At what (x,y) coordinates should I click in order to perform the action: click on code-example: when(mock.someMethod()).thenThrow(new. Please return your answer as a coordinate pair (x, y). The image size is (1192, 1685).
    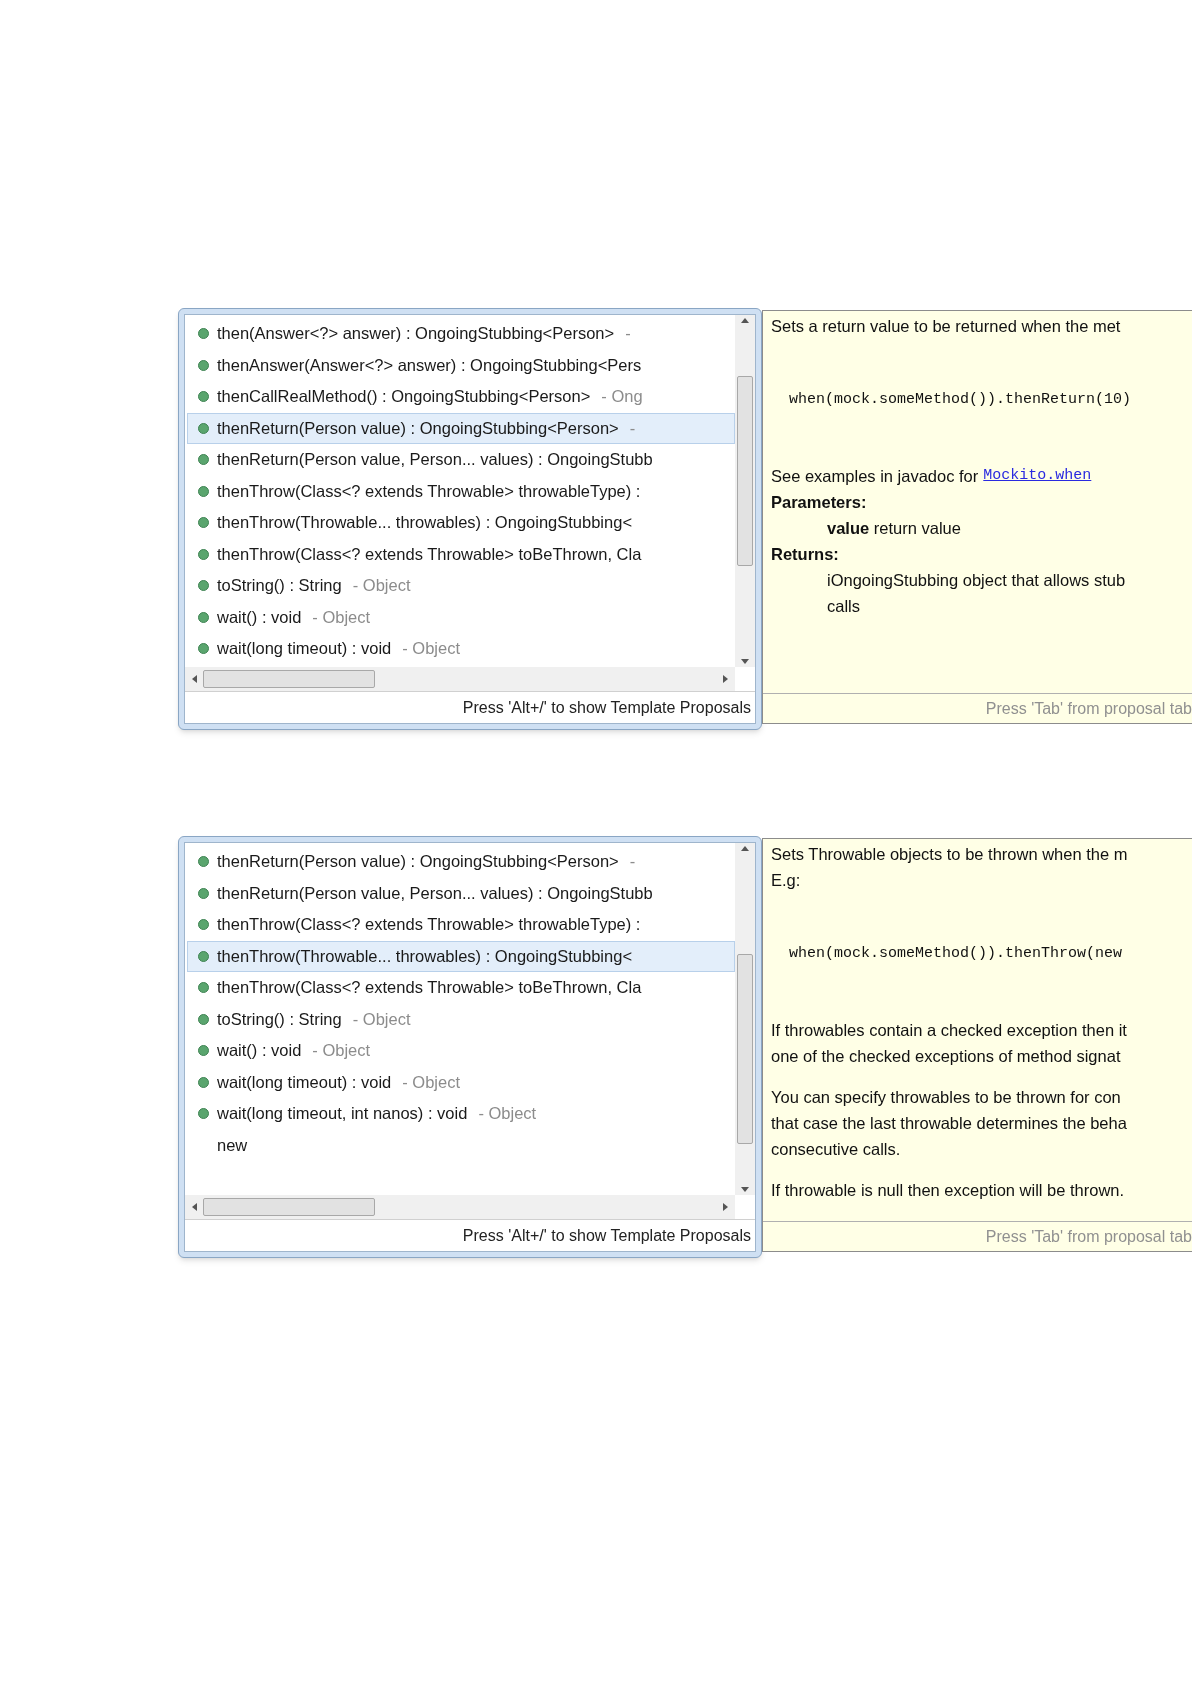
    Looking at the image, I should click on (956, 954).